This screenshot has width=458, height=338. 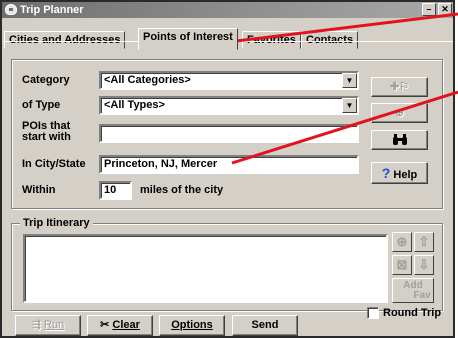 I want to click on help-button: ? Help, so click(x=399, y=173).